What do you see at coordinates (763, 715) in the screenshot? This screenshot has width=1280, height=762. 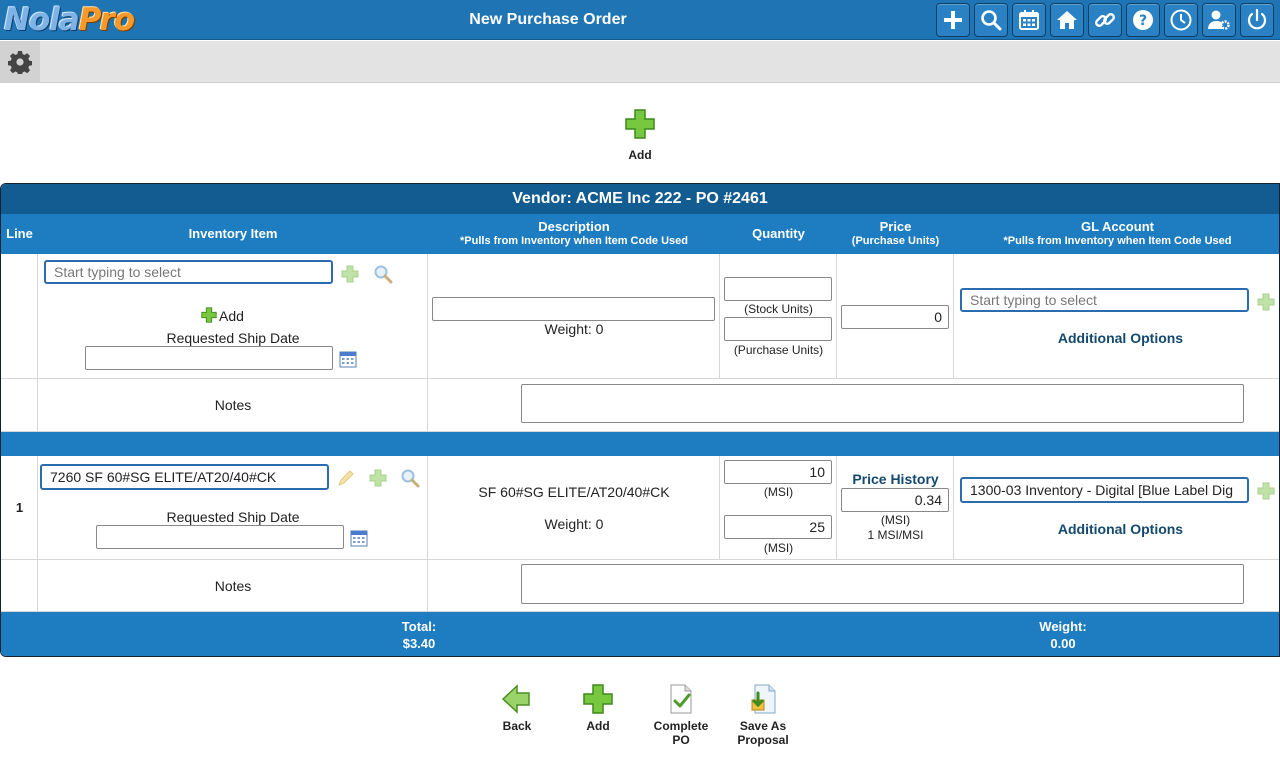 I see `save-as-proposal-button: Save As Proposal` at bounding box center [763, 715].